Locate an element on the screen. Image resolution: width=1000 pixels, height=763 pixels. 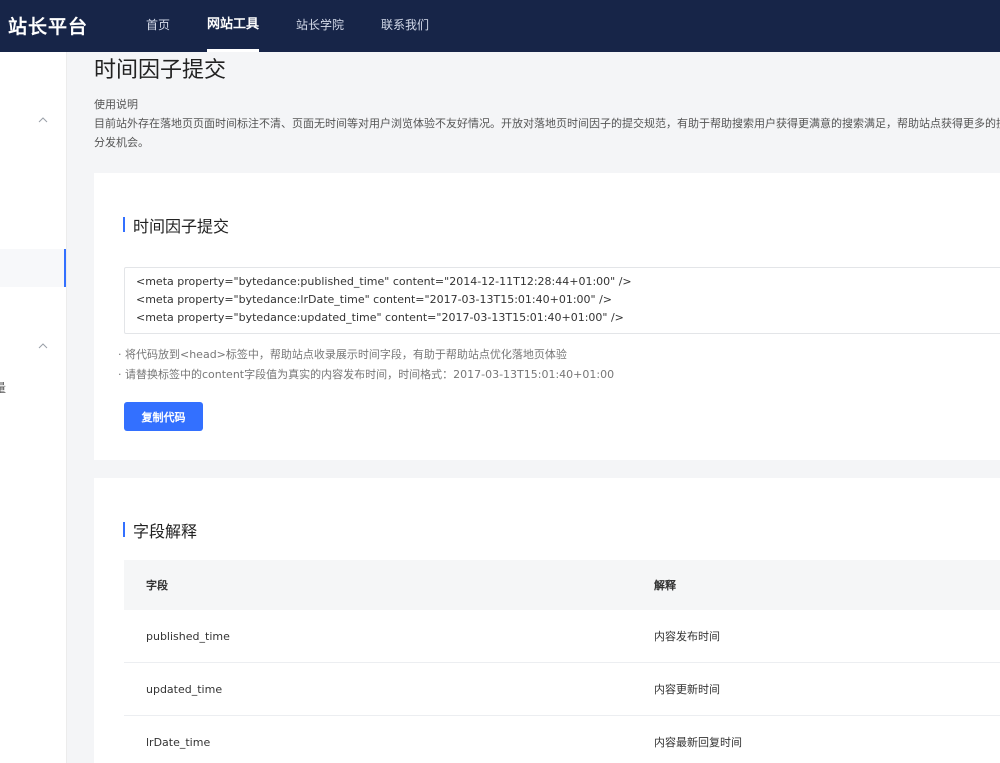
section-title-fields: 字段解释 is located at coordinates (160, 530).